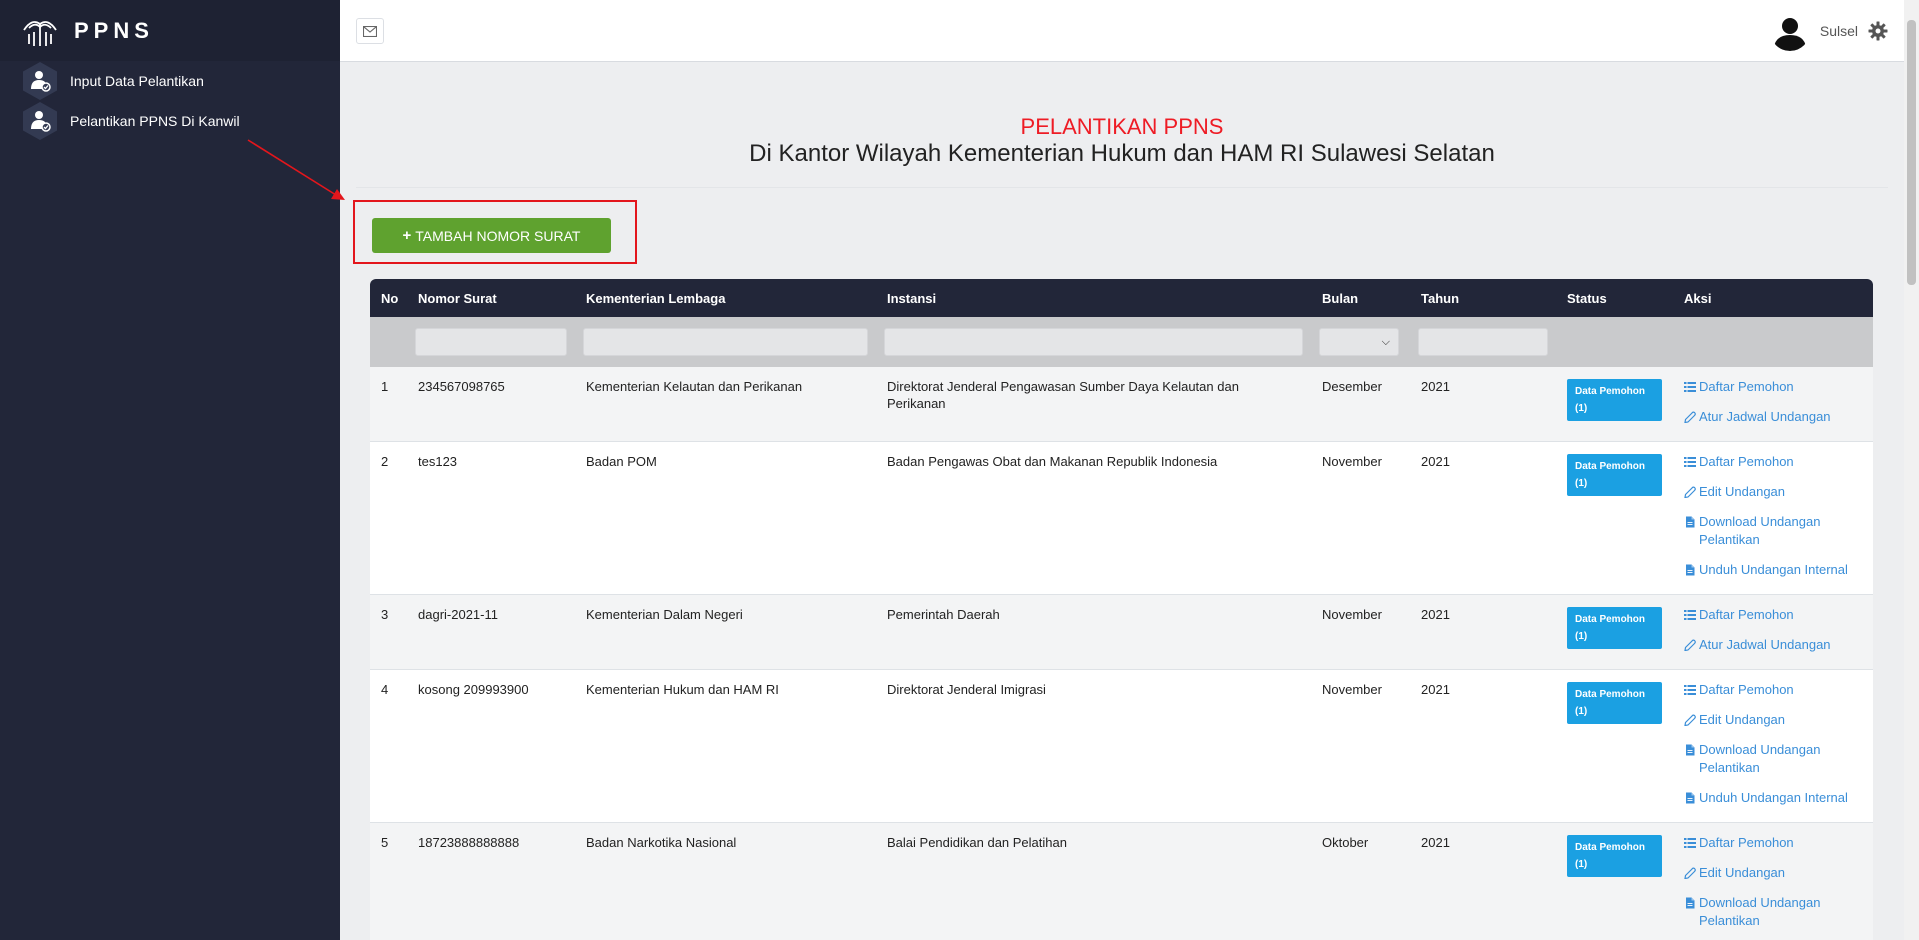 This screenshot has height=940, width=1919. Describe the element at coordinates (1773, 404) in the screenshot. I see `aksi-cell: Daftar Pemohon Atur Jadwal Undangan` at that location.